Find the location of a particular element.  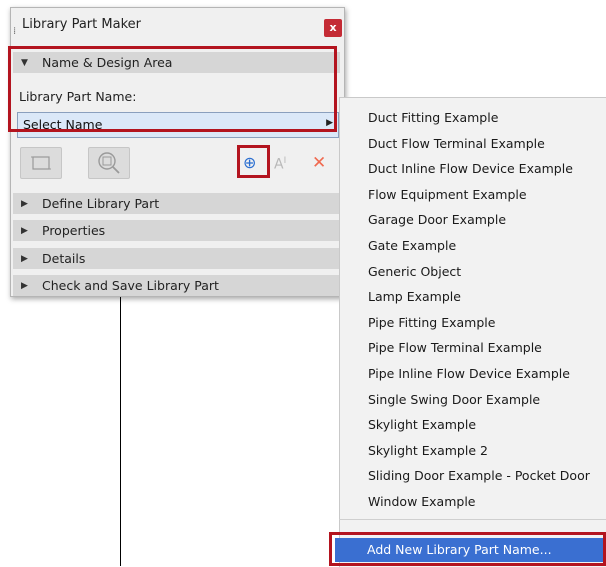

section-label: Check and Save Library Part is located at coordinates (130, 285).